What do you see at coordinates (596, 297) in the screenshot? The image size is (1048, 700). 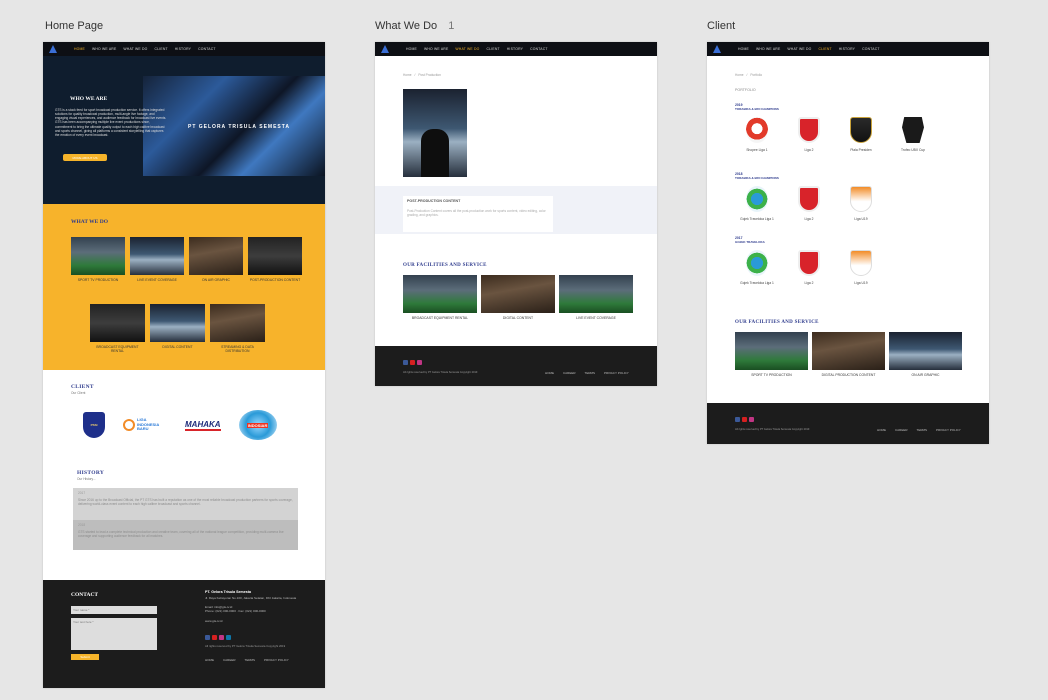 I see `facility-card: LIVE EVENT COVERAGE` at bounding box center [596, 297].